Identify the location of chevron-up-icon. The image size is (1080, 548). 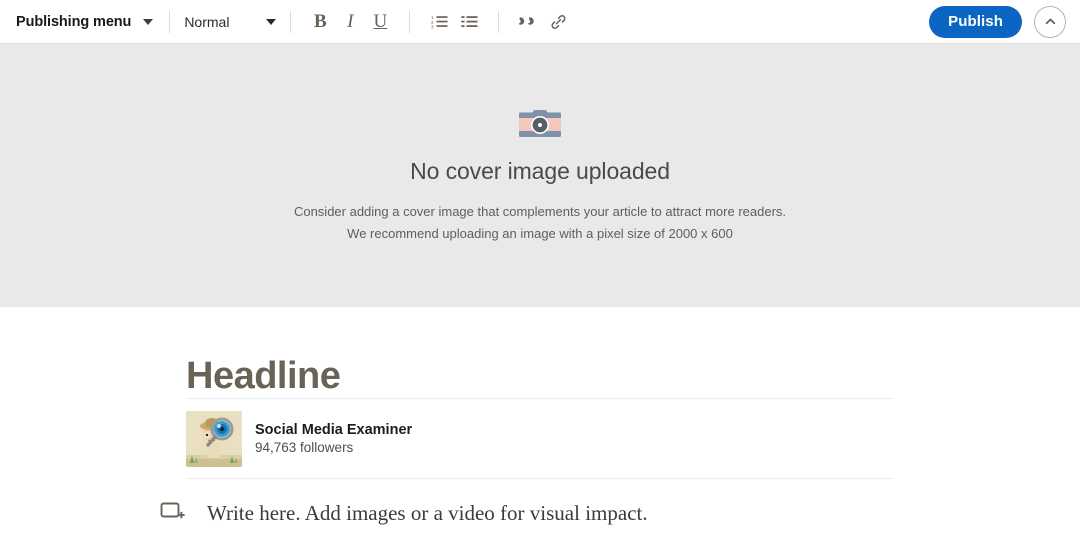
(1050, 21).